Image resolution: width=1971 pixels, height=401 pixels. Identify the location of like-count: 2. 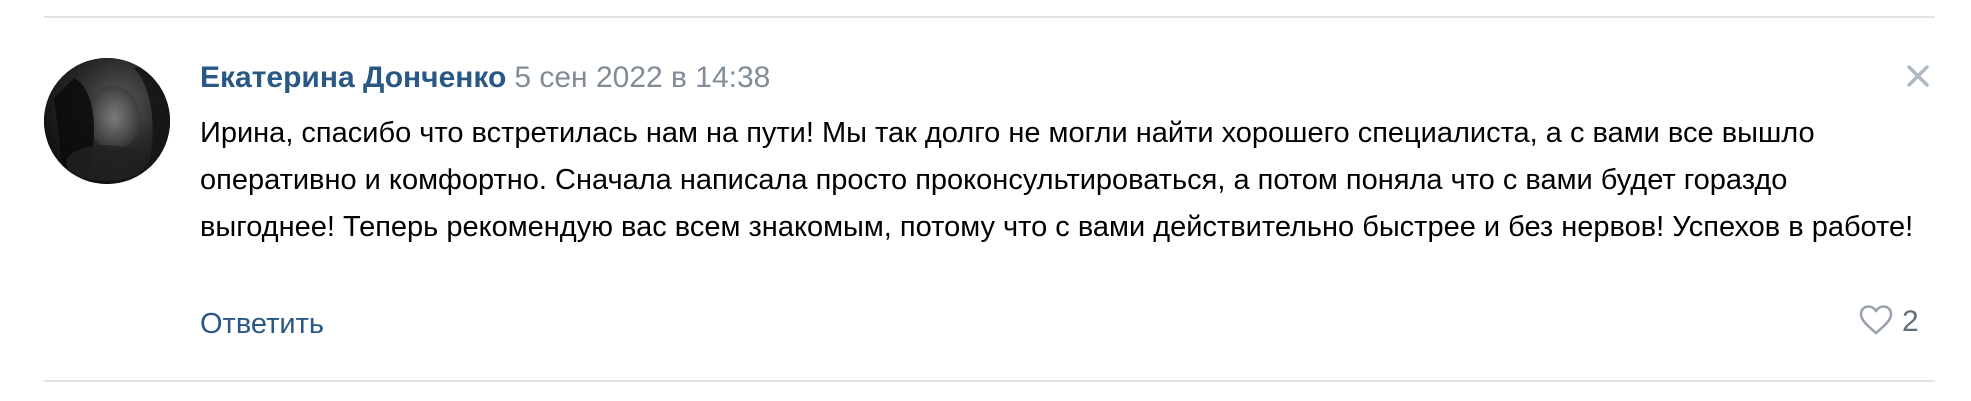
(1910, 321).